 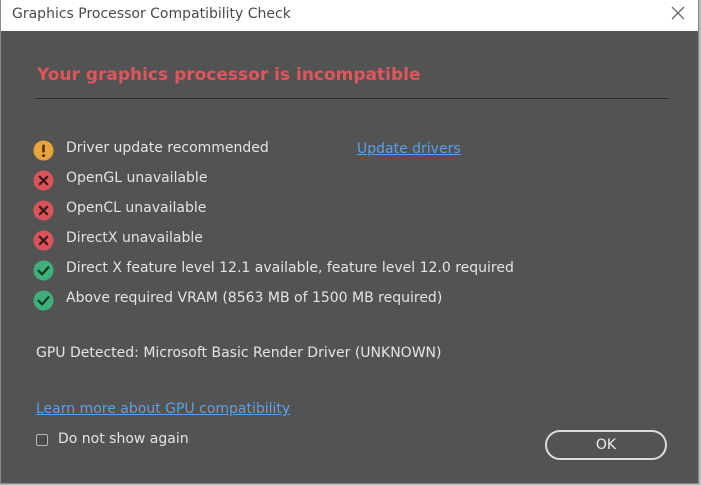 What do you see at coordinates (353, 153) in the screenshot?
I see `check-row-driver: Driver update recommended Update drivers` at bounding box center [353, 153].